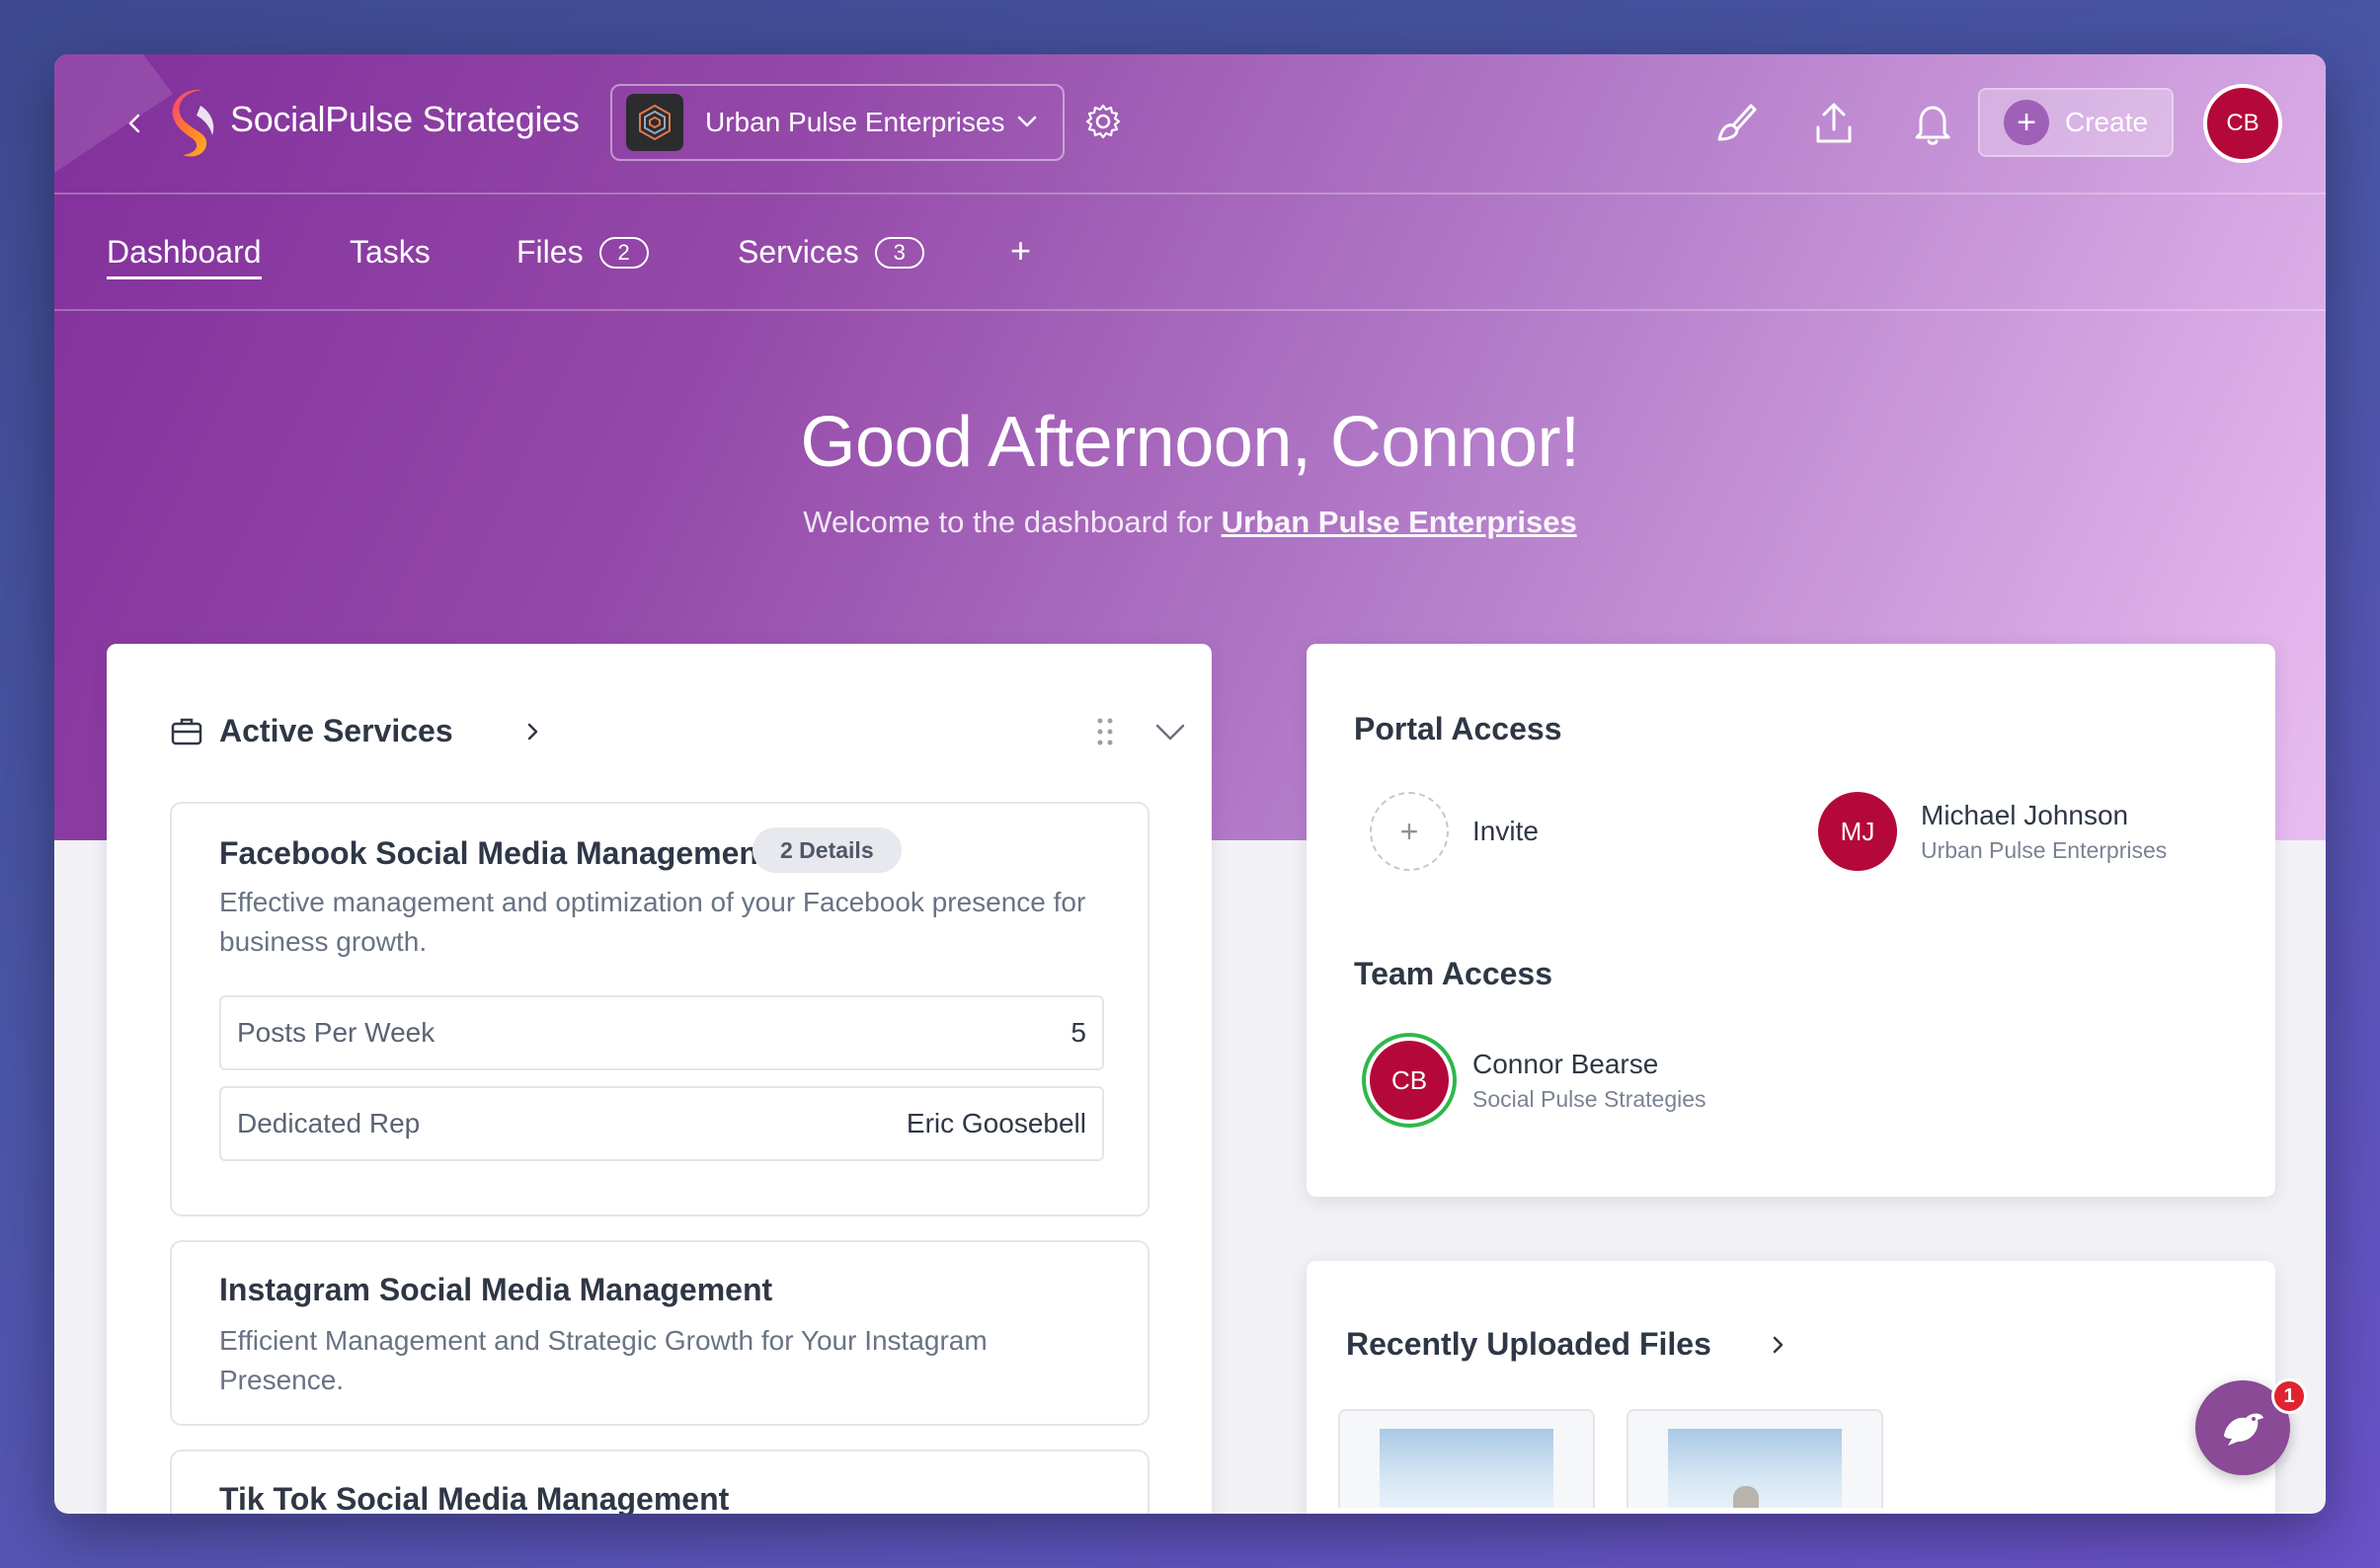 Image resolution: width=2380 pixels, height=1568 pixels. I want to click on back-button, so click(135, 123).